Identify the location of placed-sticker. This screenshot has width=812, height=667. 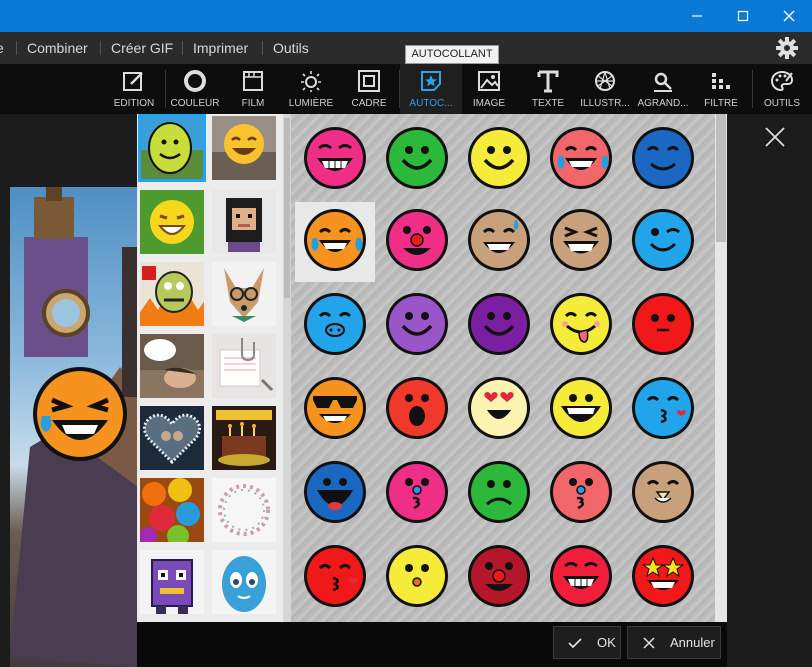
(80, 414).